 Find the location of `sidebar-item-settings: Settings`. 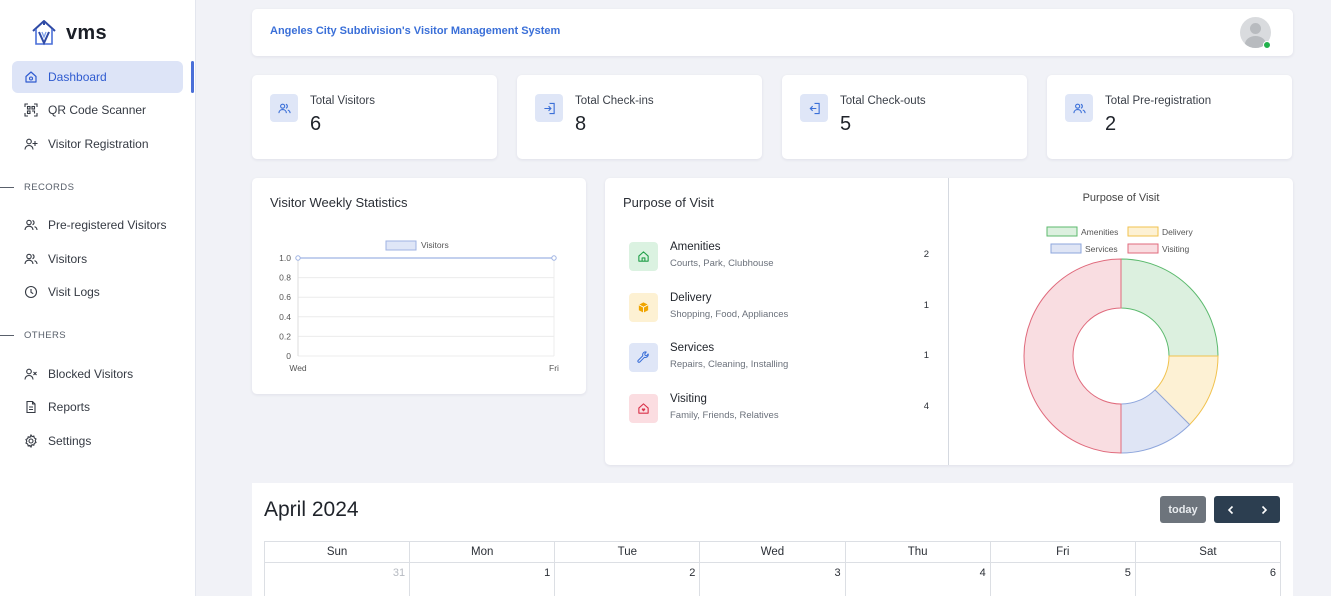

sidebar-item-settings: Settings is located at coordinates (97, 441).